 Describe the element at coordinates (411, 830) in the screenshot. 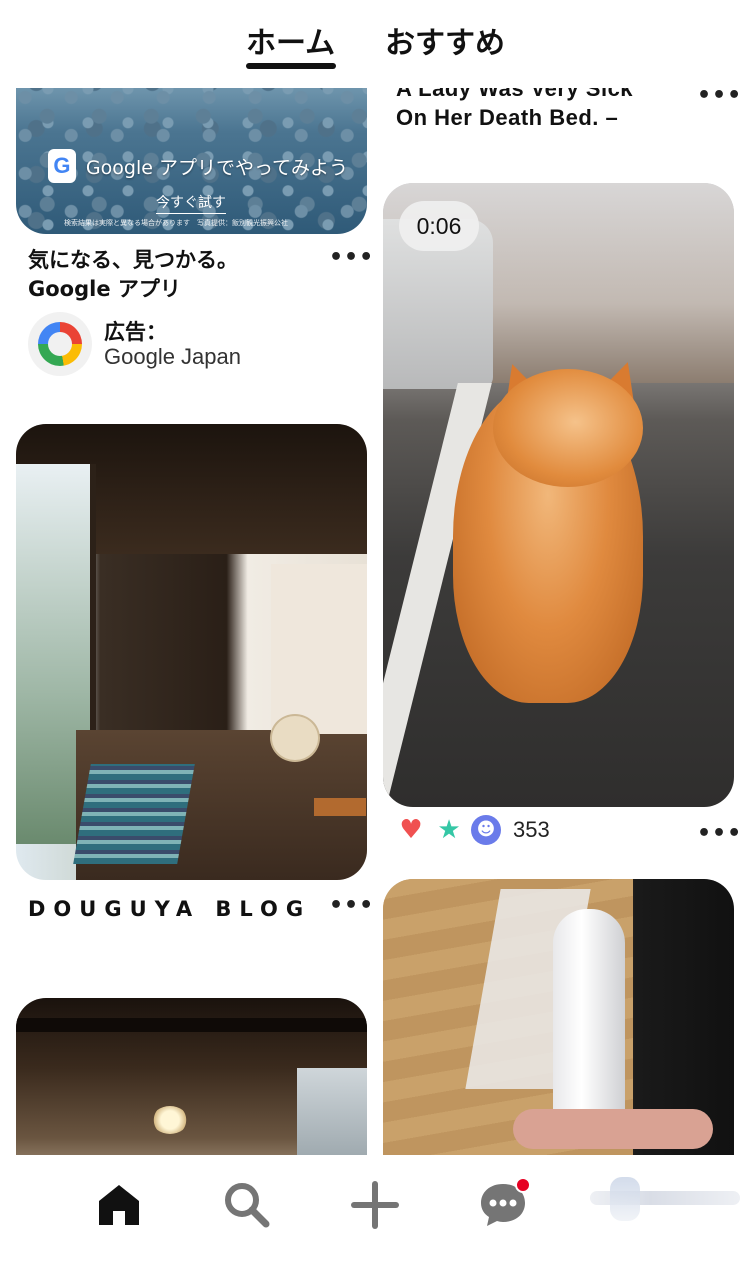

I see `heart-reaction-icon: ♥` at that location.